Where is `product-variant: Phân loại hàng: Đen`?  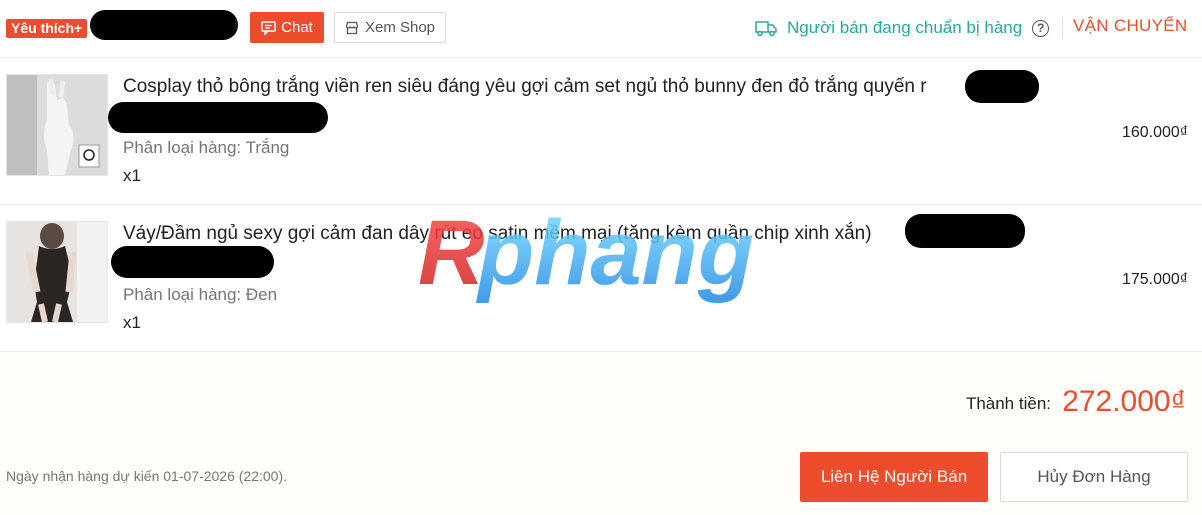 product-variant: Phân loại hàng: Đen is located at coordinates (200, 294).